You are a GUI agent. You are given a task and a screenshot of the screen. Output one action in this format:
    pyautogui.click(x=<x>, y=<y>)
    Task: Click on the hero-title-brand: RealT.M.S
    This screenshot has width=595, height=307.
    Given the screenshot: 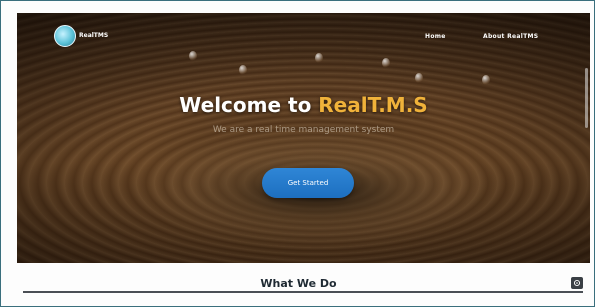 What is the action you would take?
    pyautogui.click(x=373, y=105)
    